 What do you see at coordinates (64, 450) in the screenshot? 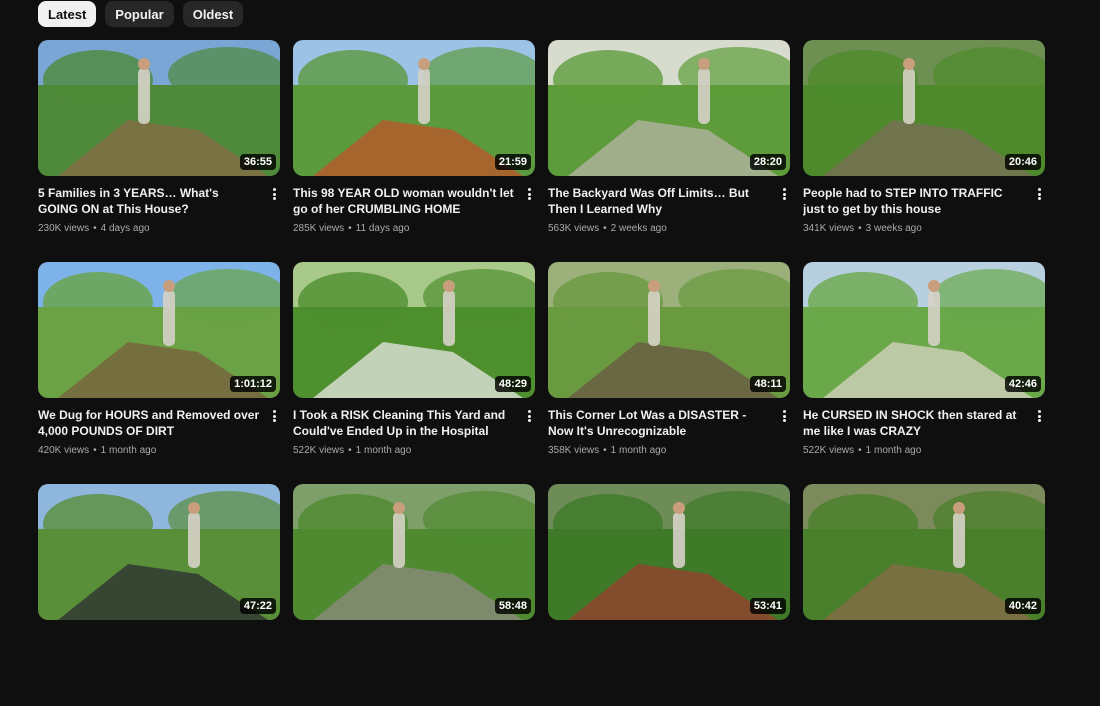
I see `view-count: 420K views` at bounding box center [64, 450].